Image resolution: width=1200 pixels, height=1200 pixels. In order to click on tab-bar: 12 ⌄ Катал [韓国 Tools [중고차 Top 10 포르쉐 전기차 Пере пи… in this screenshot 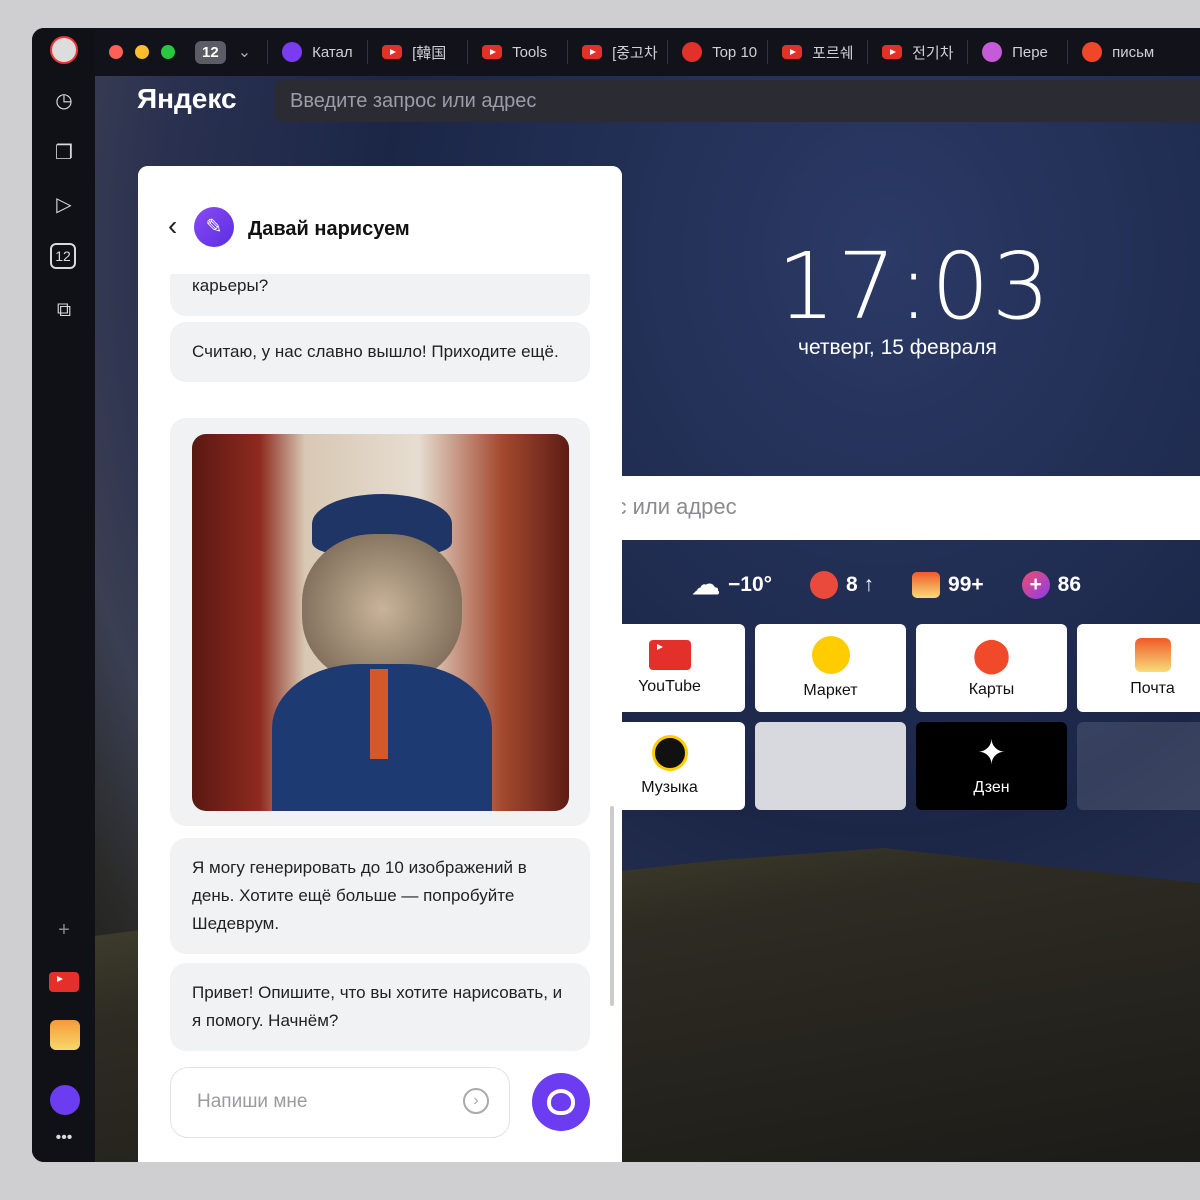, I will do `click(647, 52)`.